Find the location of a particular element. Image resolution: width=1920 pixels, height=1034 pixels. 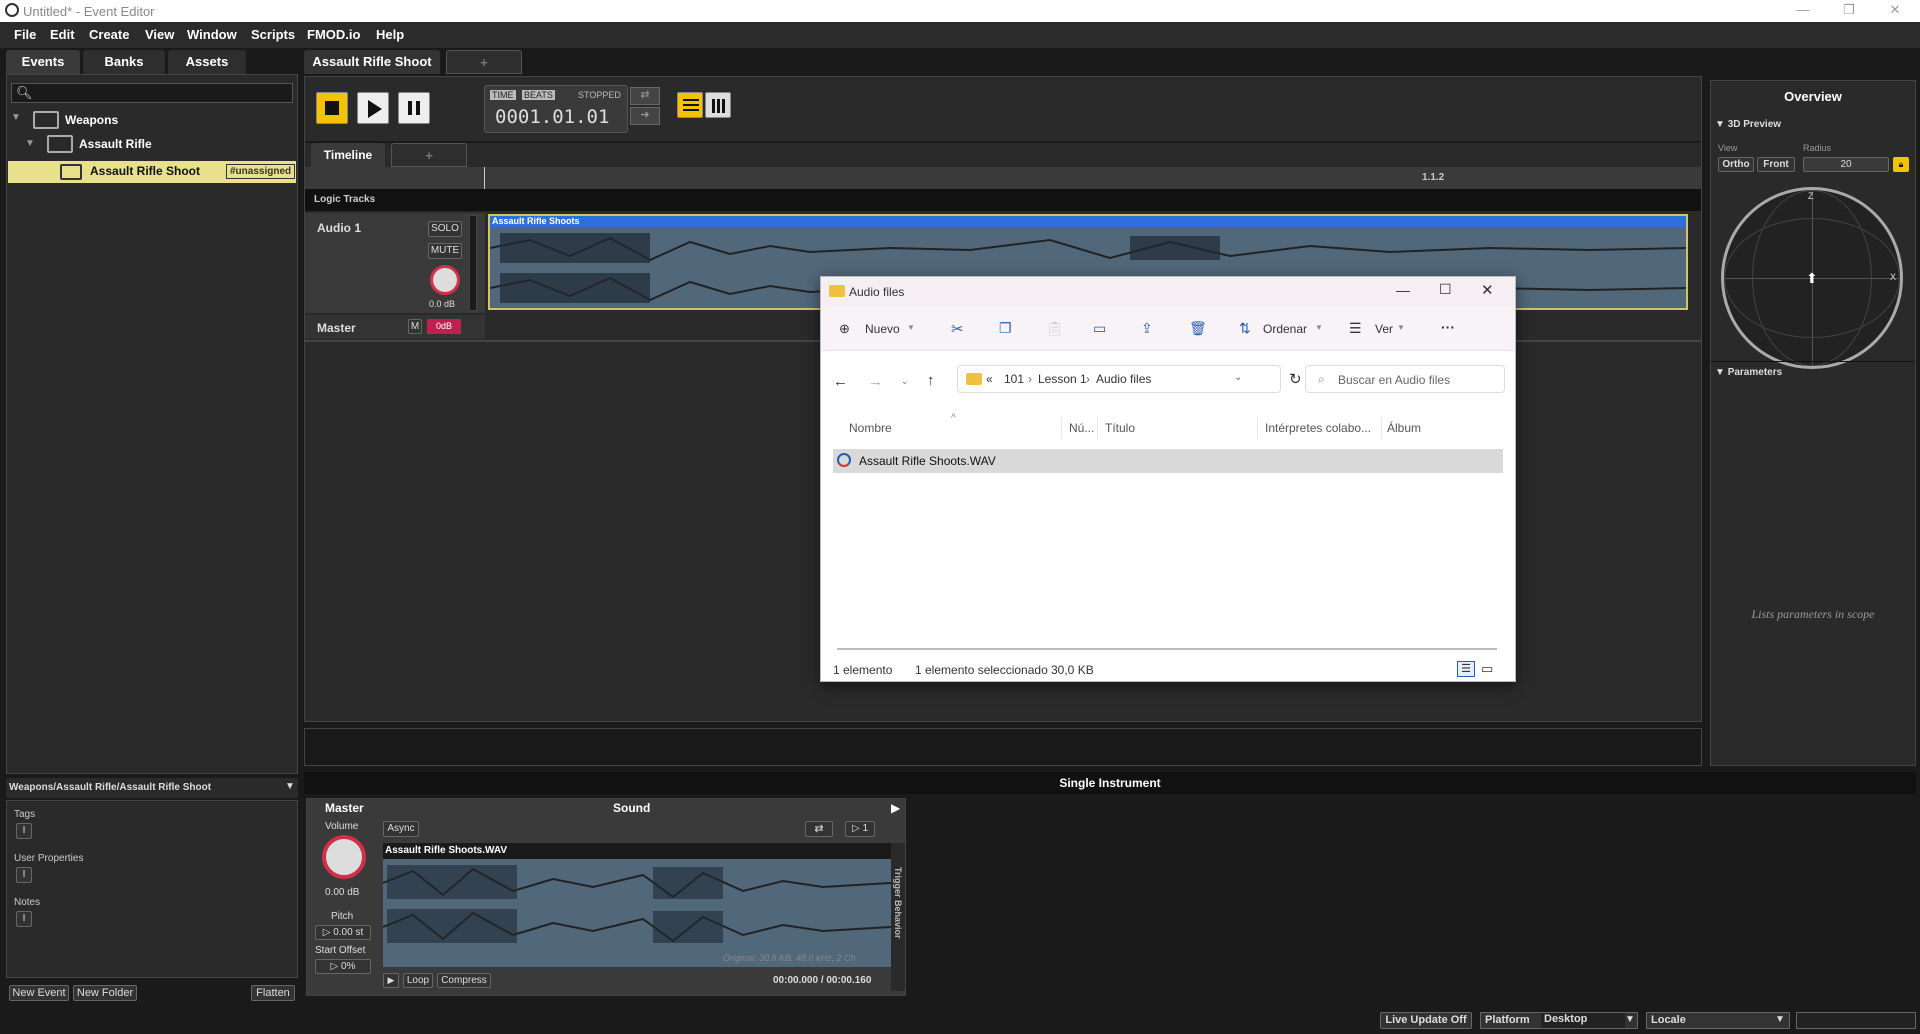

mute-button: MUTE is located at coordinates (445, 251).